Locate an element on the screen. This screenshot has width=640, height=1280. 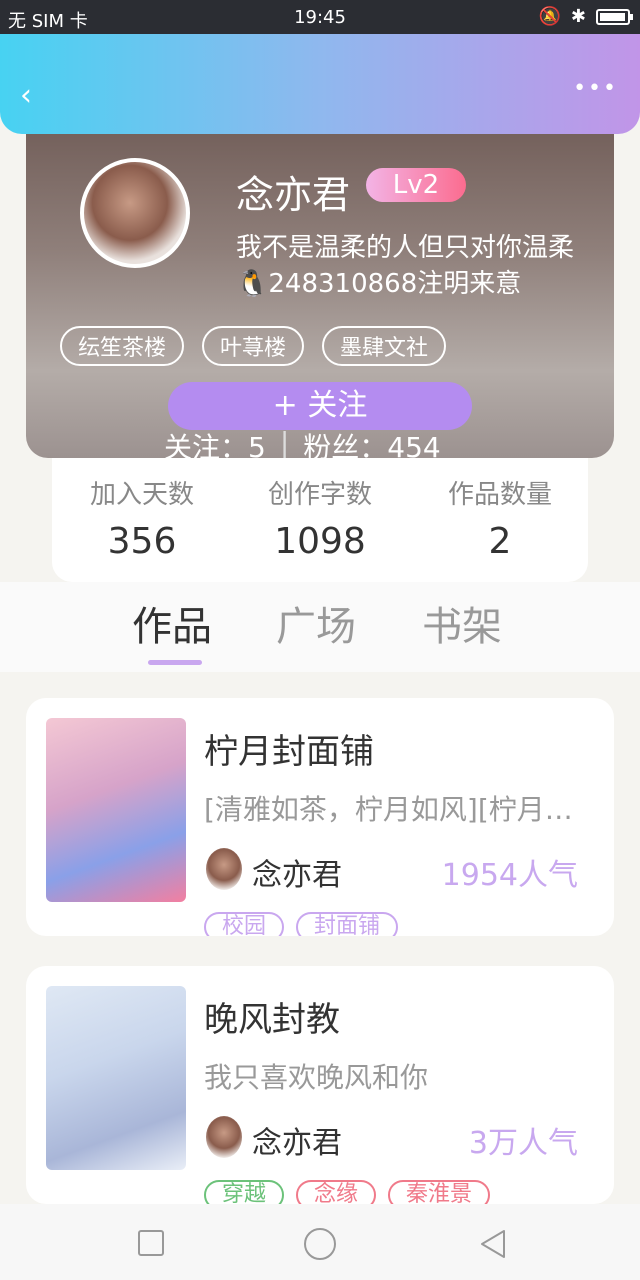
popularity: 3万人气 is located at coordinates (523, 1143).